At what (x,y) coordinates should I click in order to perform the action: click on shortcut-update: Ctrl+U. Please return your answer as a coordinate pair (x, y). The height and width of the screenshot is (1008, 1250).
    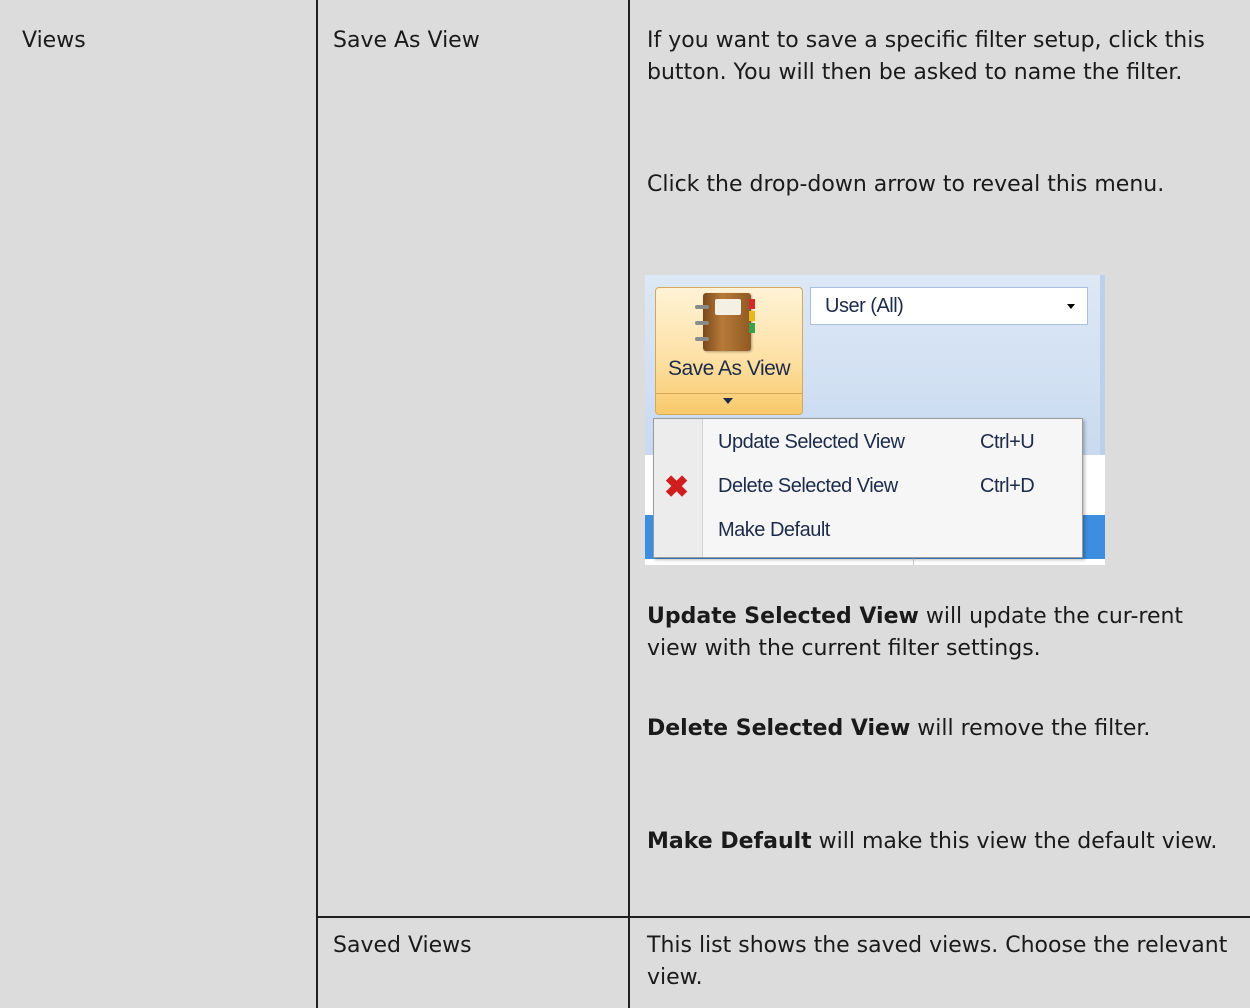
    Looking at the image, I should click on (1007, 442).